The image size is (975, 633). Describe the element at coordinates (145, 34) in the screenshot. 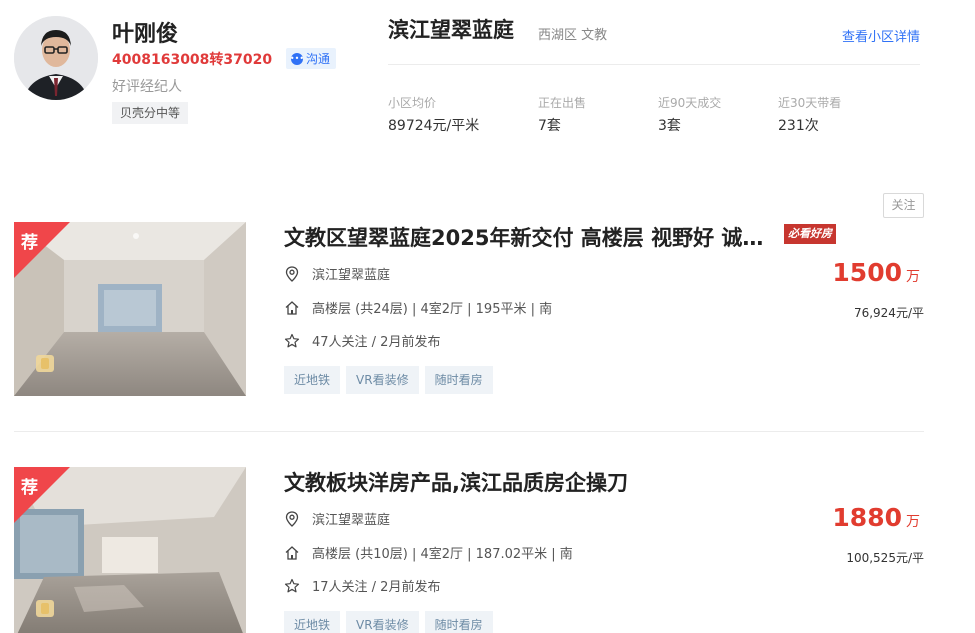

I see `agent-name: 叶刚俊` at that location.